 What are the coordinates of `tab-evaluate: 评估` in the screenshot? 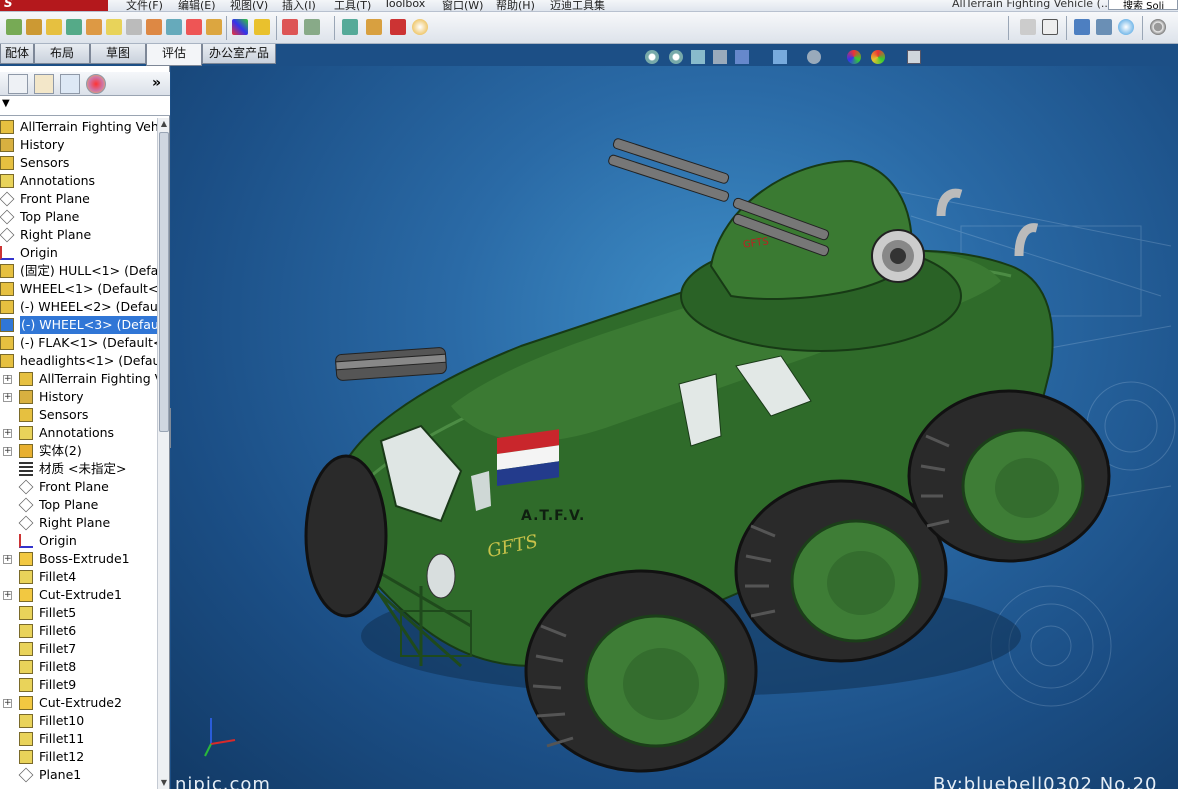 It's located at (174, 55).